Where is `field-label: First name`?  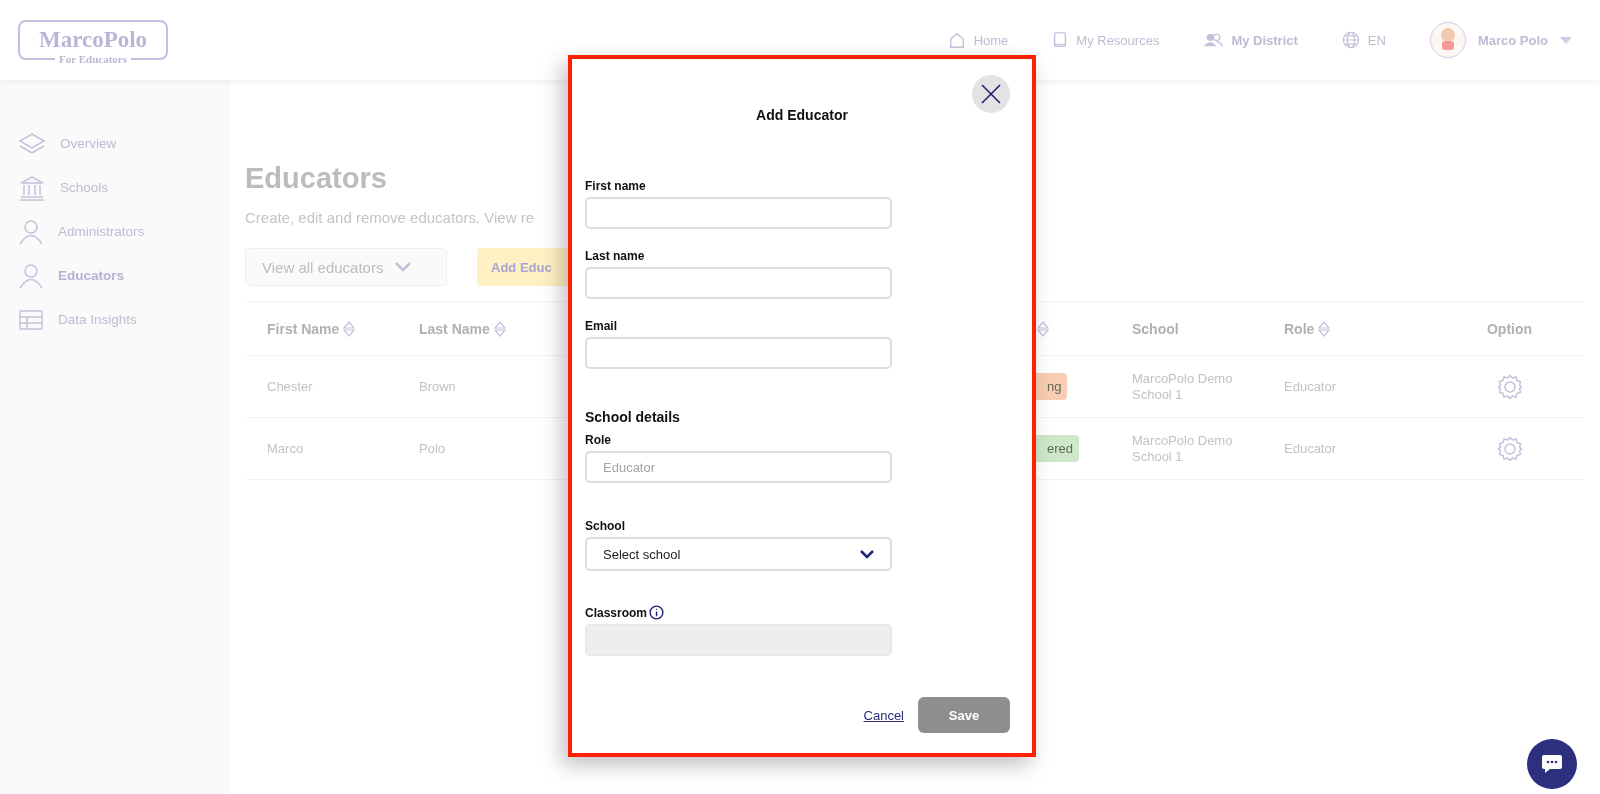 field-label: First name is located at coordinates (615, 186).